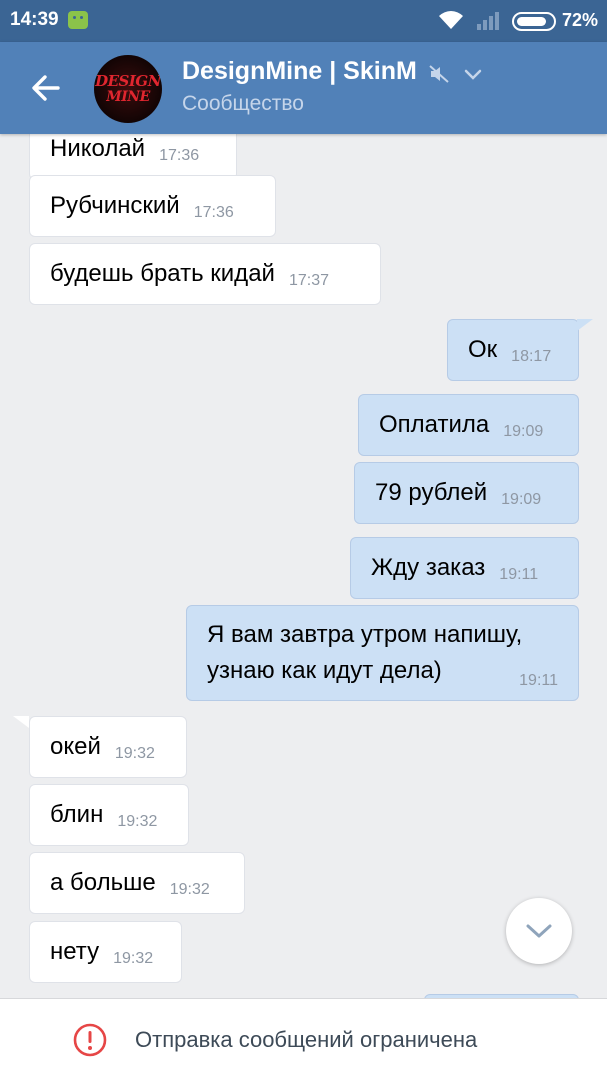 This screenshot has height=1080, width=607. Describe the element at coordinates (34, 19) in the screenshot. I see `status-time: 14:39` at that location.